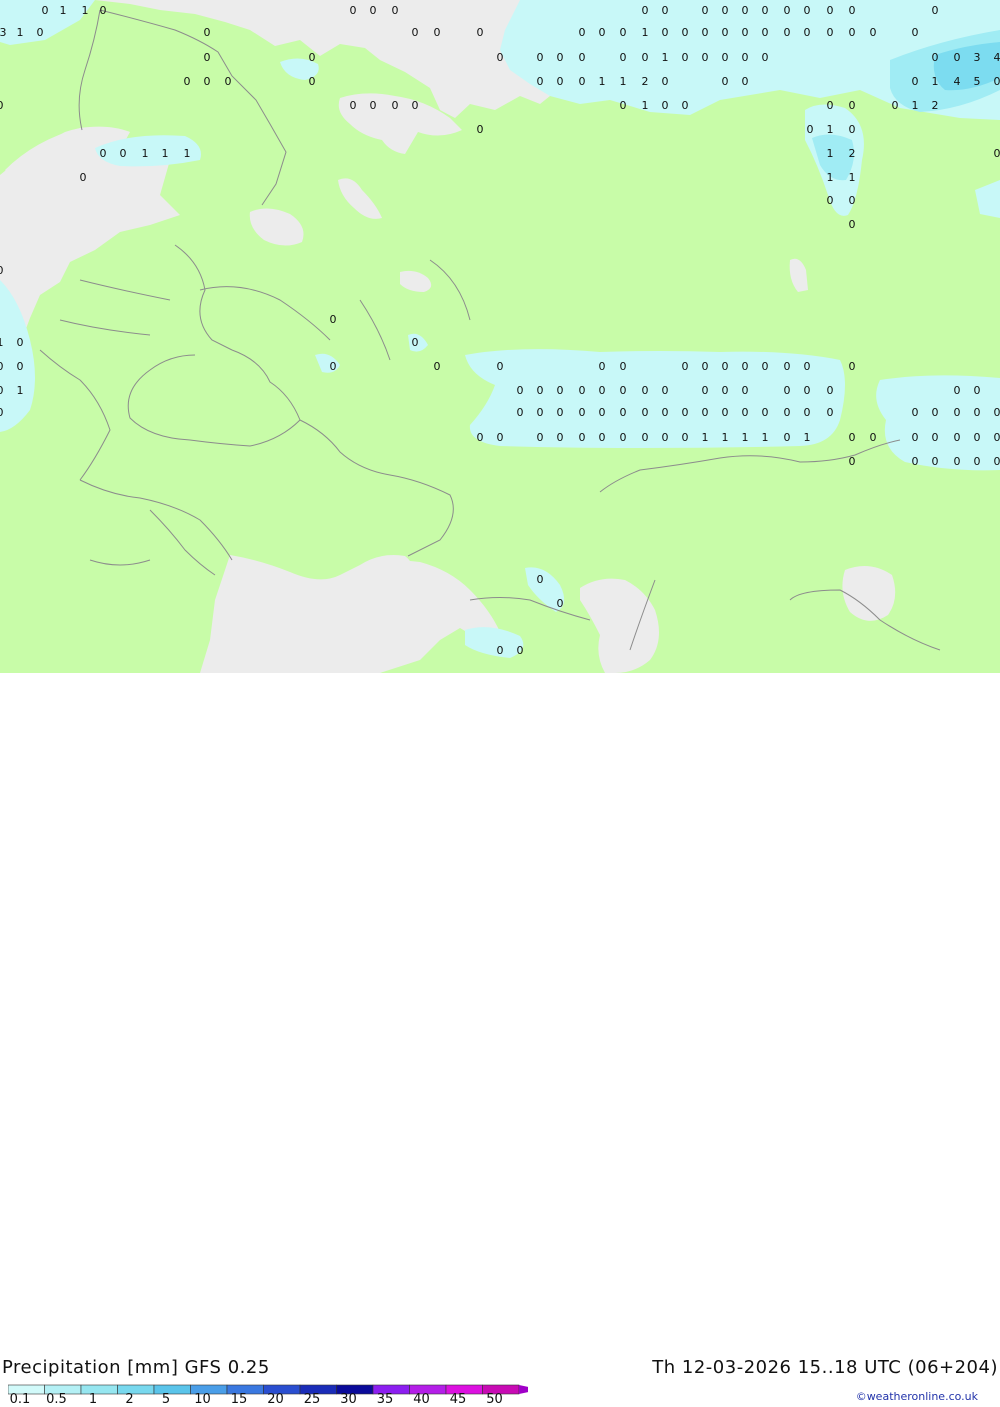 The height and width of the screenshot is (1407, 1000). I want to click on legend-label: 15, so click(239, 1399).